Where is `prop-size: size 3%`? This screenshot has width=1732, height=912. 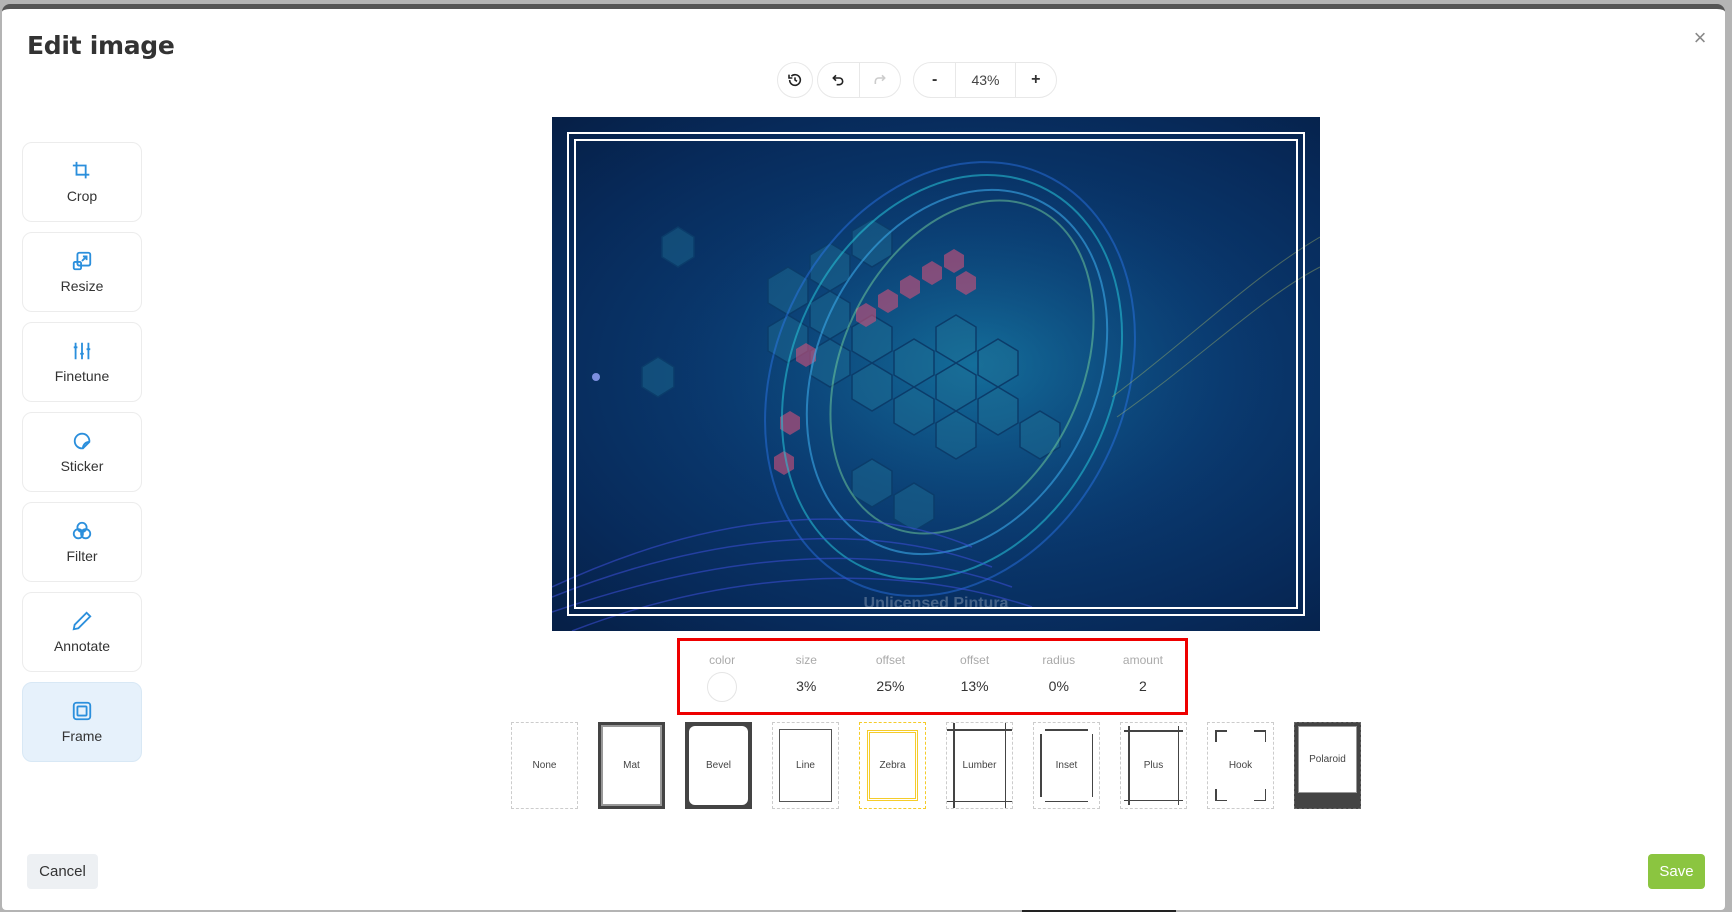
prop-size: size 3% is located at coordinates (806, 682).